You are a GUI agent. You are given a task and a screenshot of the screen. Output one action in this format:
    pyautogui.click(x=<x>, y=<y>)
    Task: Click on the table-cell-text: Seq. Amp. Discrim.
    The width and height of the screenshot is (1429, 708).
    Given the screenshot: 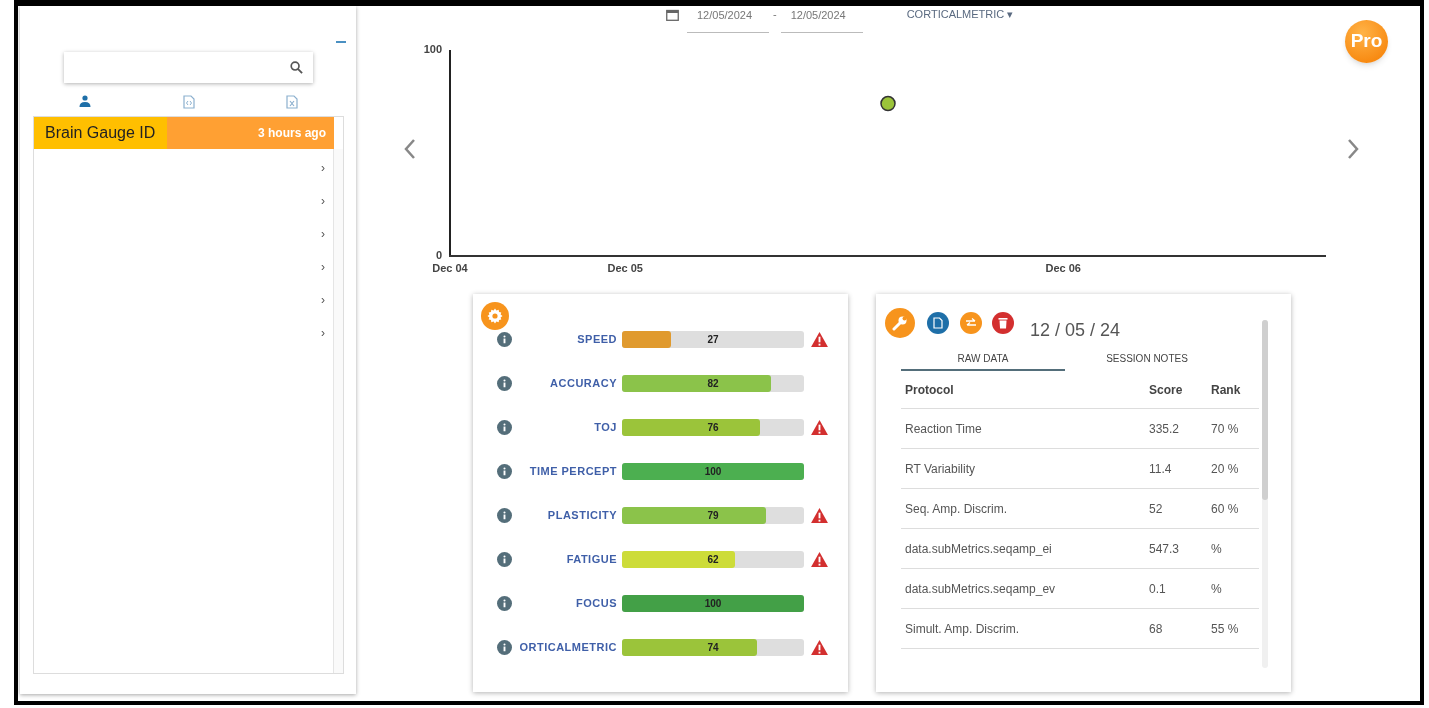 What is the action you would take?
    pyautogui.click(x=956, y=509)
    